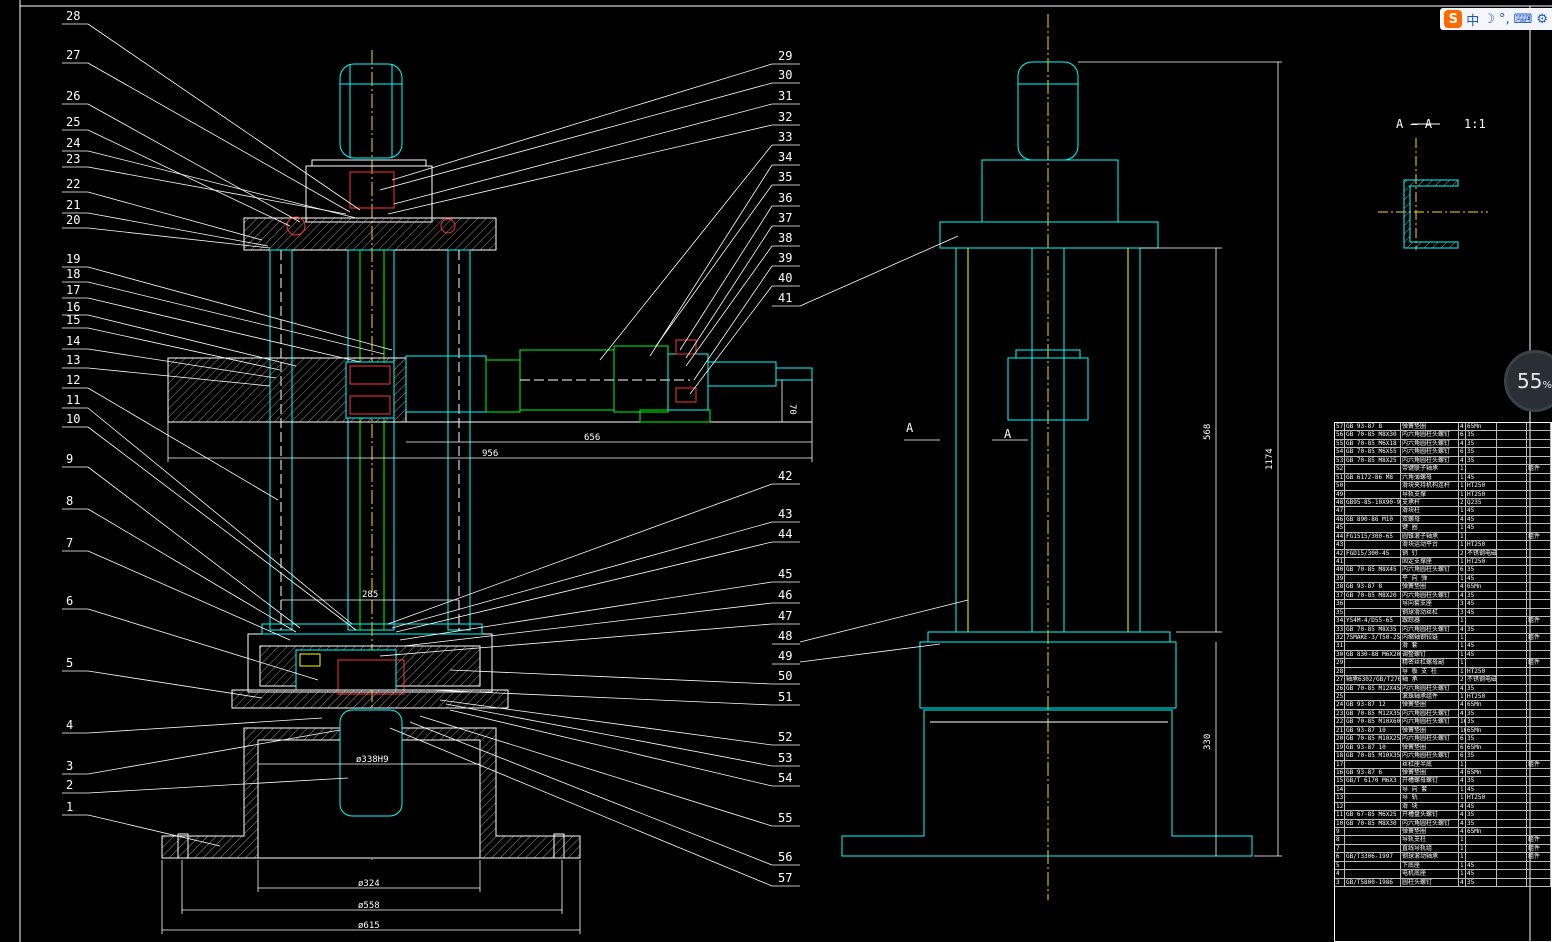 The width and height of the screenshot is (1552, 942). I want to click on bom-cell: 滑块运动平台, so click(1430, 545).